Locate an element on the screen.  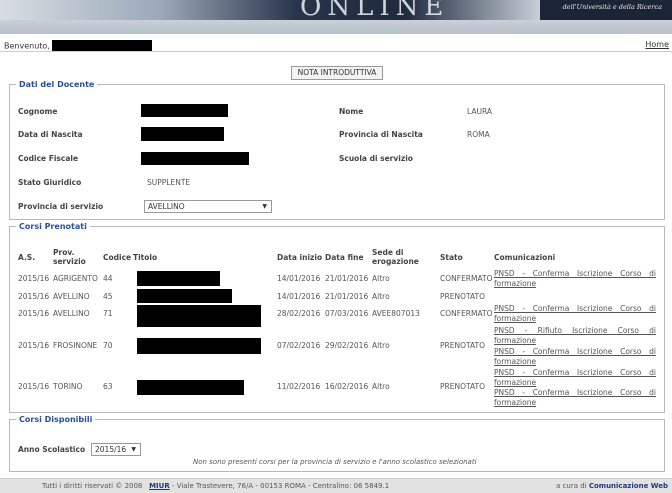
row3-titolo-redacted is located at coordinates (199, 316).